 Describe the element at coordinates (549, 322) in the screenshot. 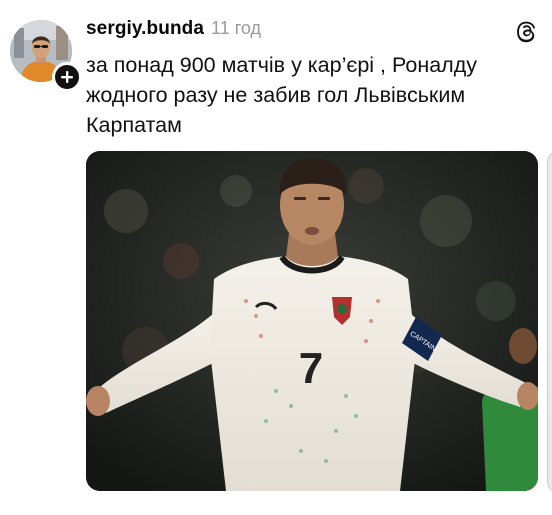

I see `next-image-peek` at that location.